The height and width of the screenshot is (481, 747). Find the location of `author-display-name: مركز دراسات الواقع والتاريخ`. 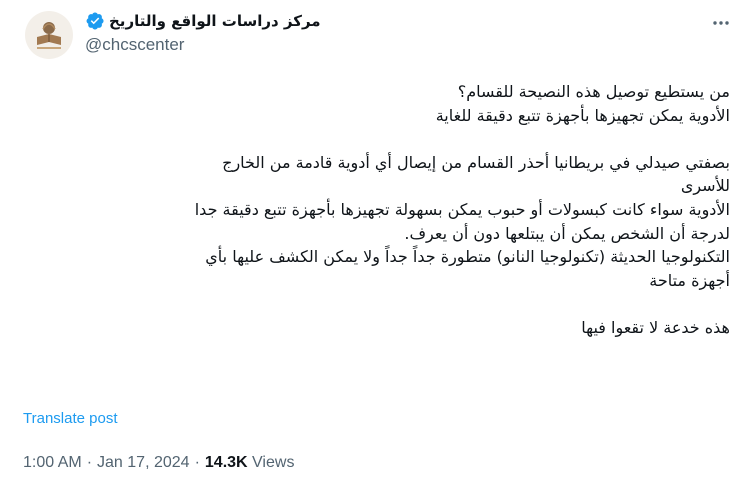

author-display-name: مركز دراسات الواقع والتاريخ is located at coordinates (215, 21).